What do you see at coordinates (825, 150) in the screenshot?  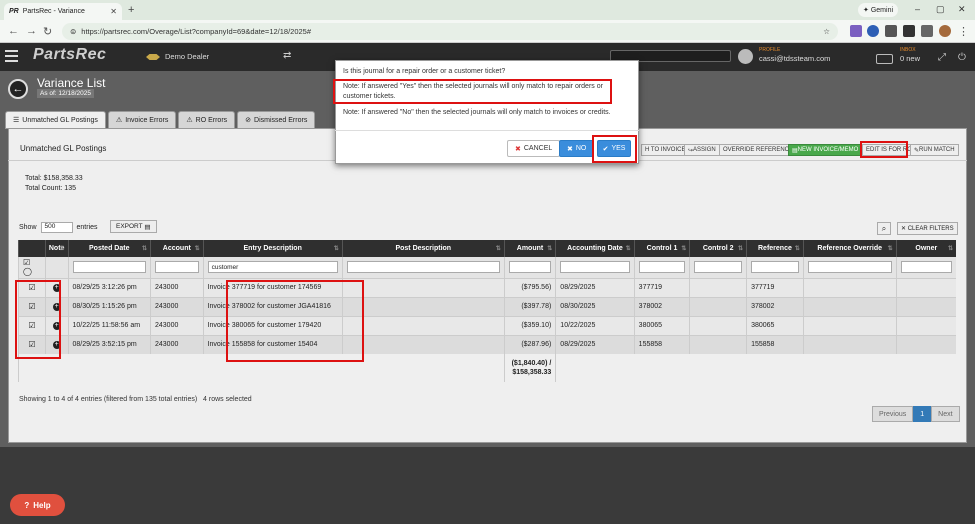 I see `new-invoice-memo-button: ▤ NEW INVOICE/MEMO` at bounding box center [825, 150].